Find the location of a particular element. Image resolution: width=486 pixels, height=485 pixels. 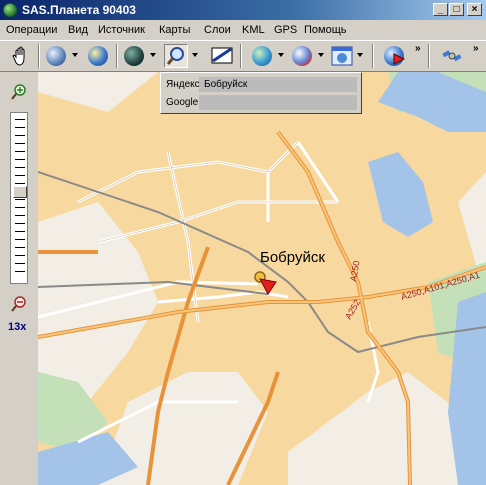

menu-view: Вид is located at coordinates (78, 30).